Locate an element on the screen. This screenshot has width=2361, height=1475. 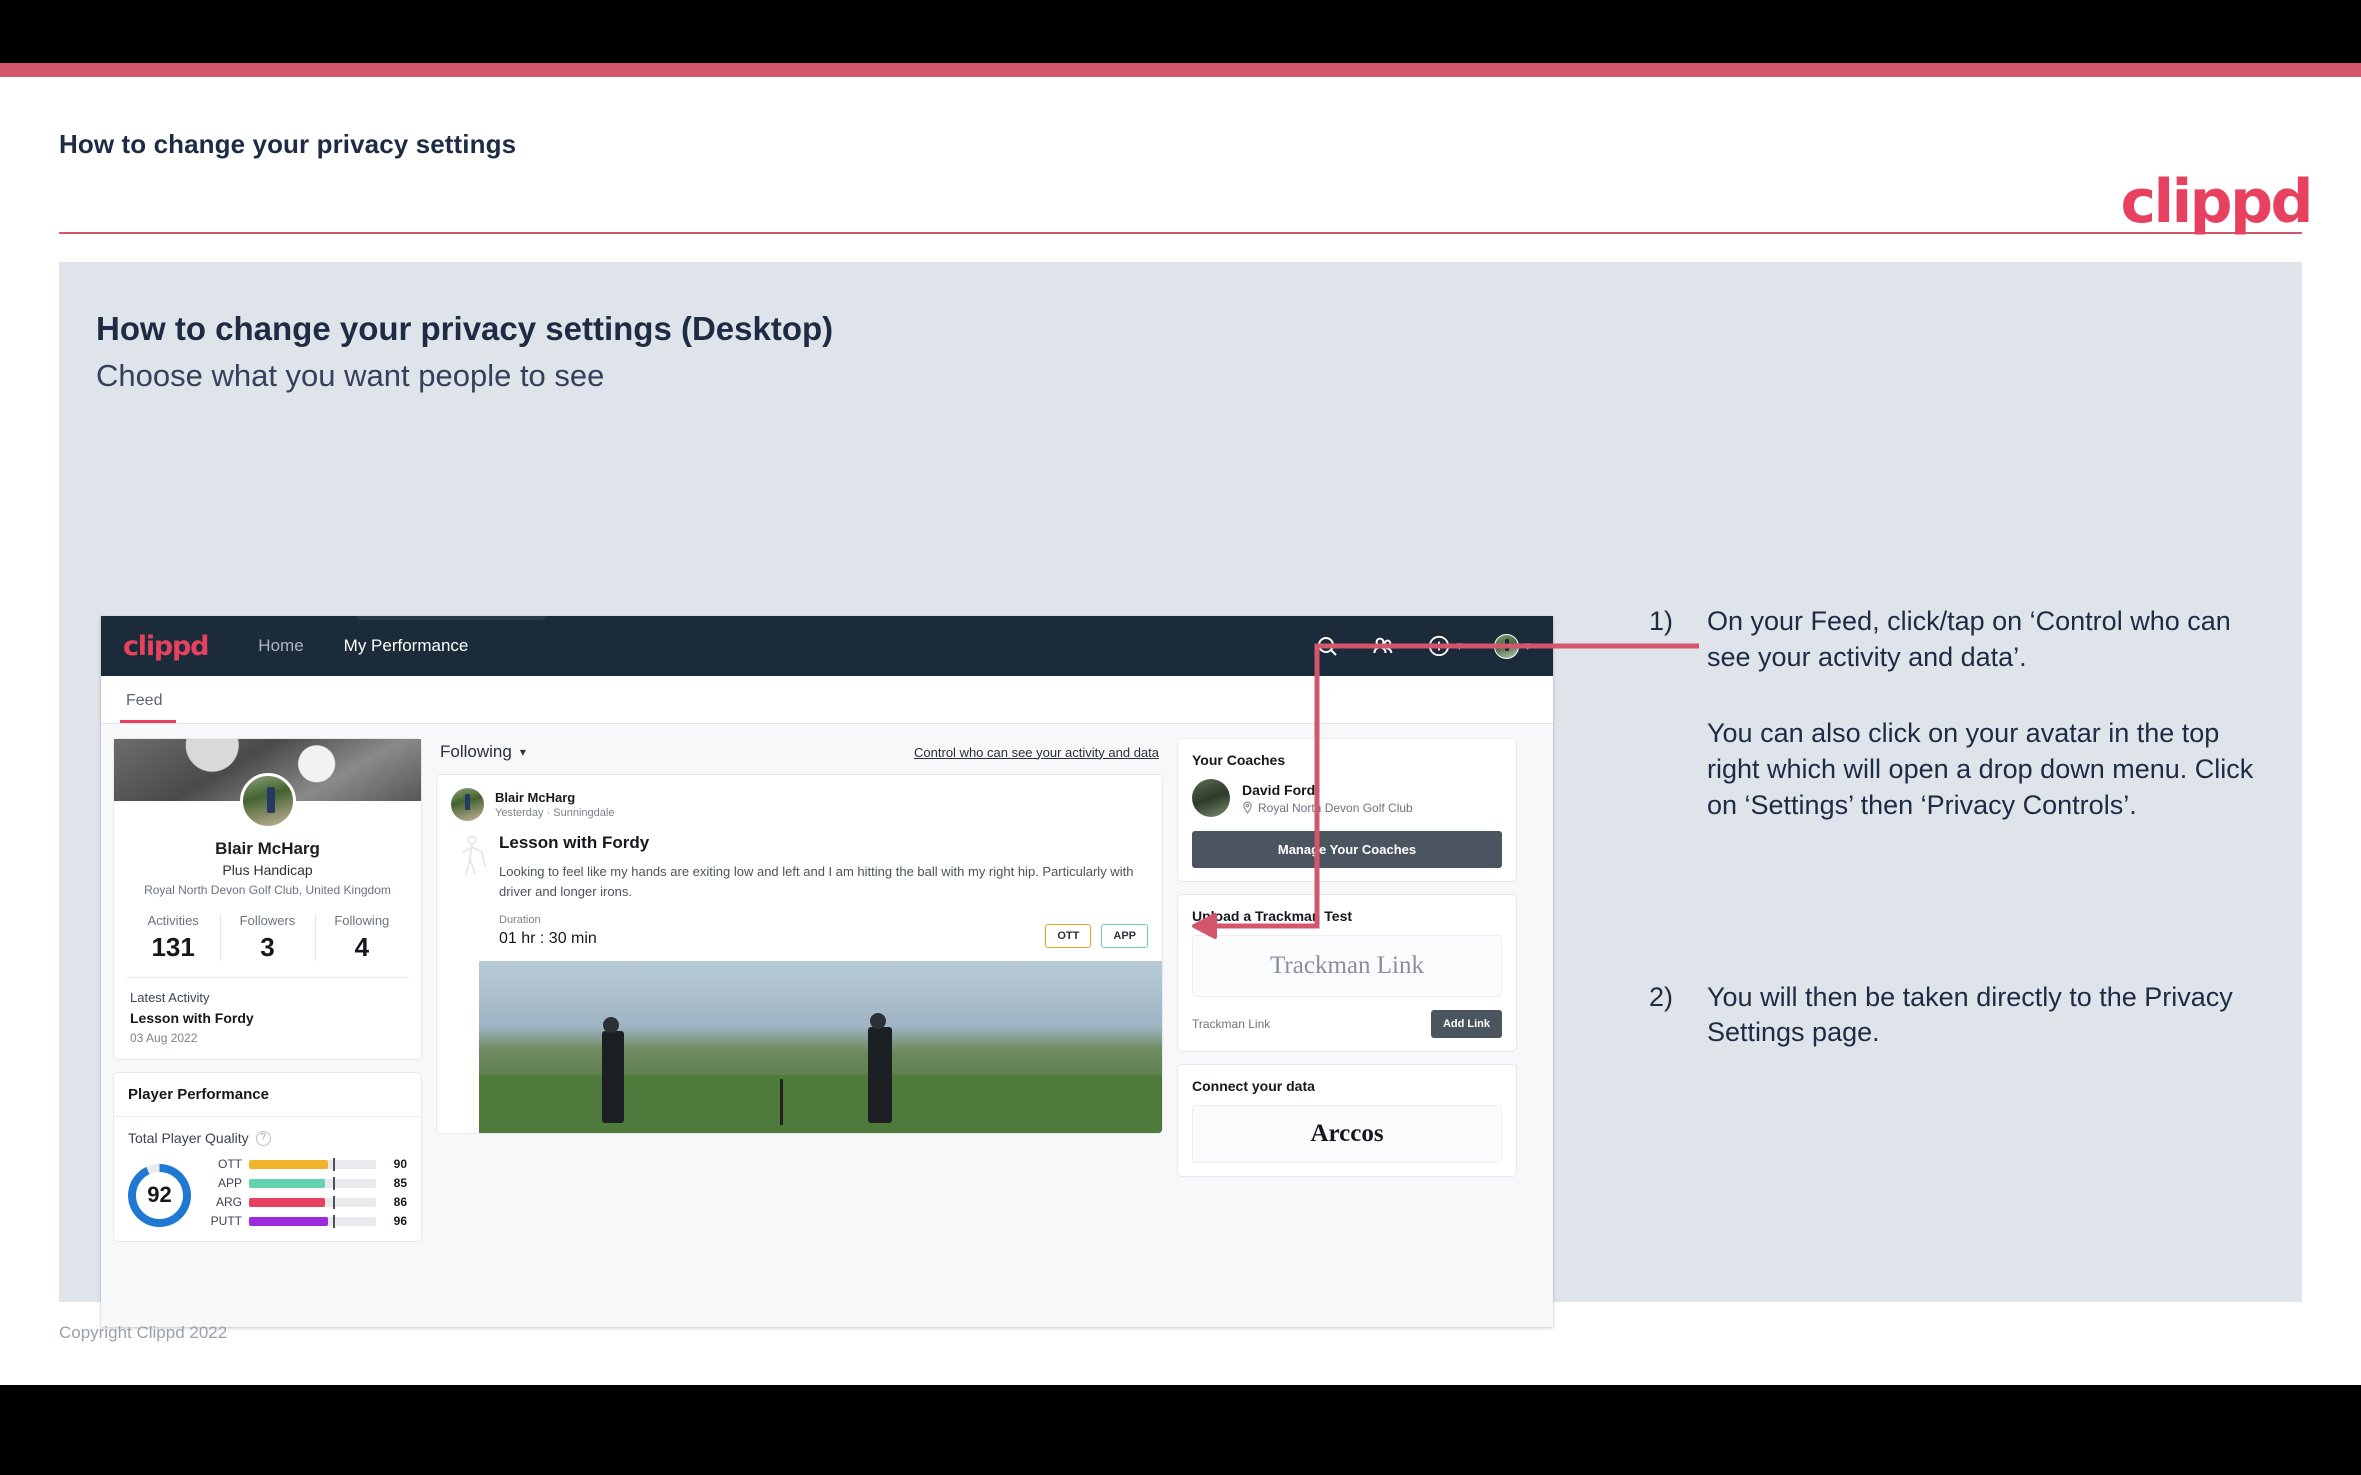
metric-bars: OTT 90 APP 85 ARG 86 PUTT 96 is located at coordinates (305, 1195).